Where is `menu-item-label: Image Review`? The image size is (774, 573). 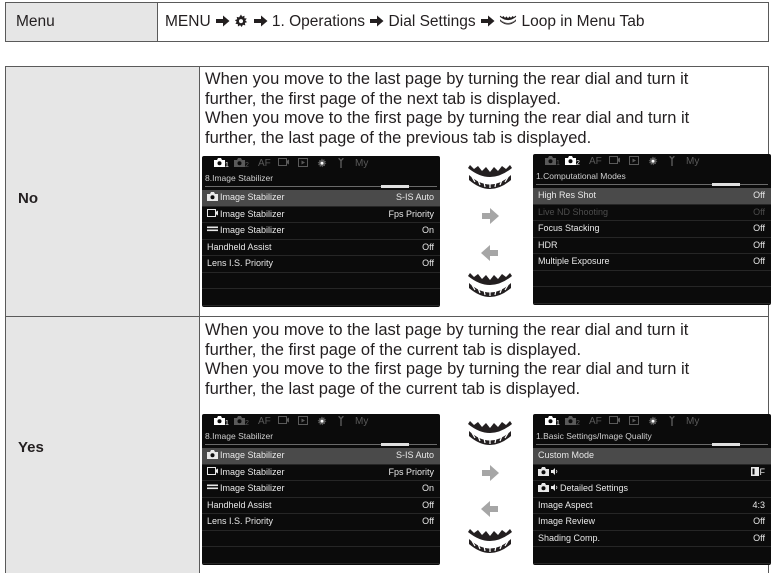 menu-item-label: Image Review is located at coordinates (566, 522).